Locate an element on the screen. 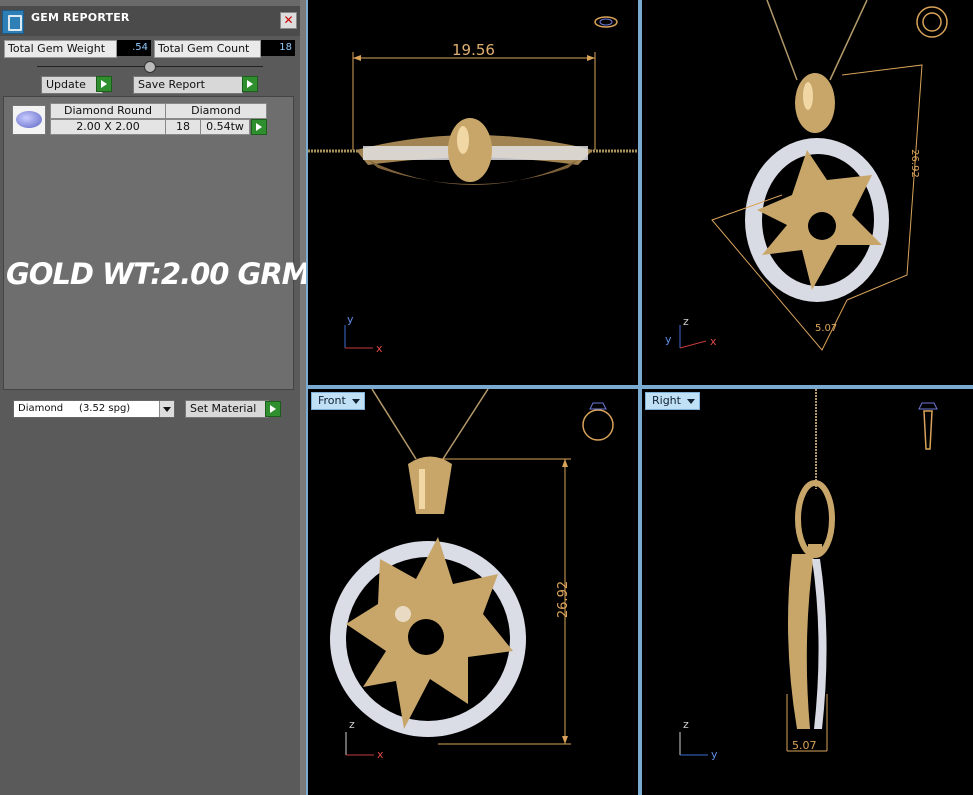 The width and height of the screenshot is (973, 795). gem-size-cell: 2.00 X 2.00 is located at coordinates (108, 127).